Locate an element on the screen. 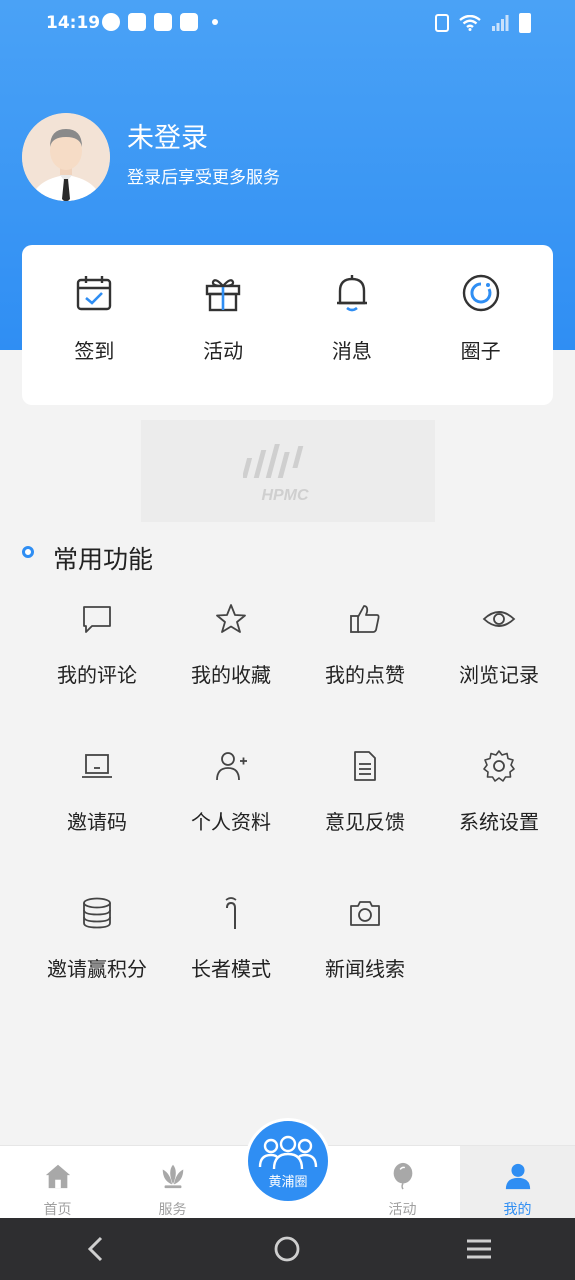 This screenshot has height=1280, width=575. cane-icon is located at coordinates (231, 913).